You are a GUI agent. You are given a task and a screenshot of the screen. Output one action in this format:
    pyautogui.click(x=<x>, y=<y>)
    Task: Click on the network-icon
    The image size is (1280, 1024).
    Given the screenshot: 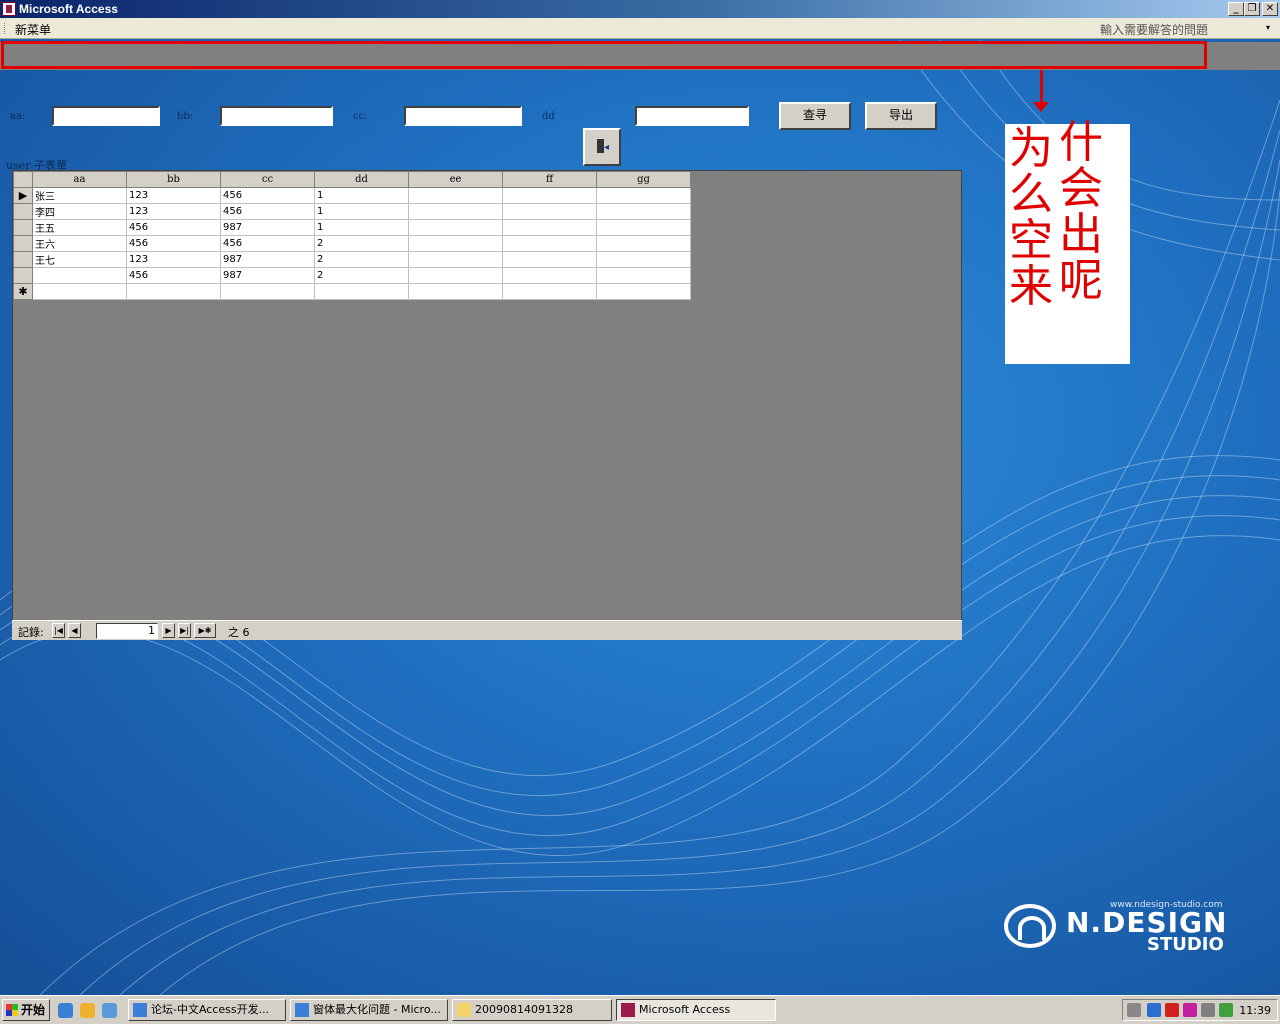 What is the action you would take?
    pyautogui.click(x=1154, y=1010)
    